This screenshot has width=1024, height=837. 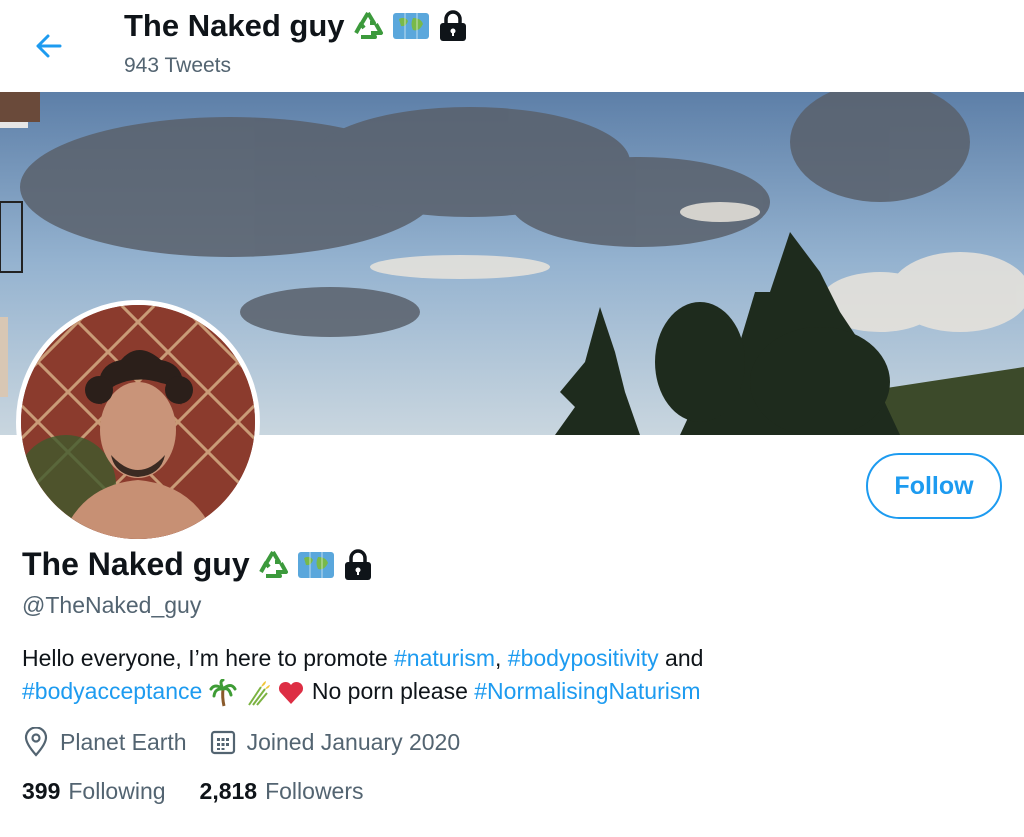 I want to click on hashtag-link: #NormalisingNaturism, so click(x=587, y=691).